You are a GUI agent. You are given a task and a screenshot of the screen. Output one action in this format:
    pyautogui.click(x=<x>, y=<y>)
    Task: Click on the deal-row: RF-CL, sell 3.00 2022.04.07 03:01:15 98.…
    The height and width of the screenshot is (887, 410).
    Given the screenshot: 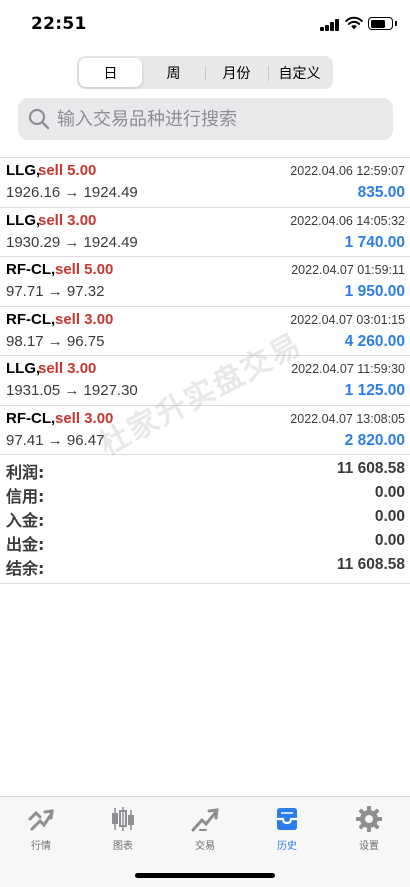 What is the action you would take?
    pyautogui.click(x=205, y=330)
    